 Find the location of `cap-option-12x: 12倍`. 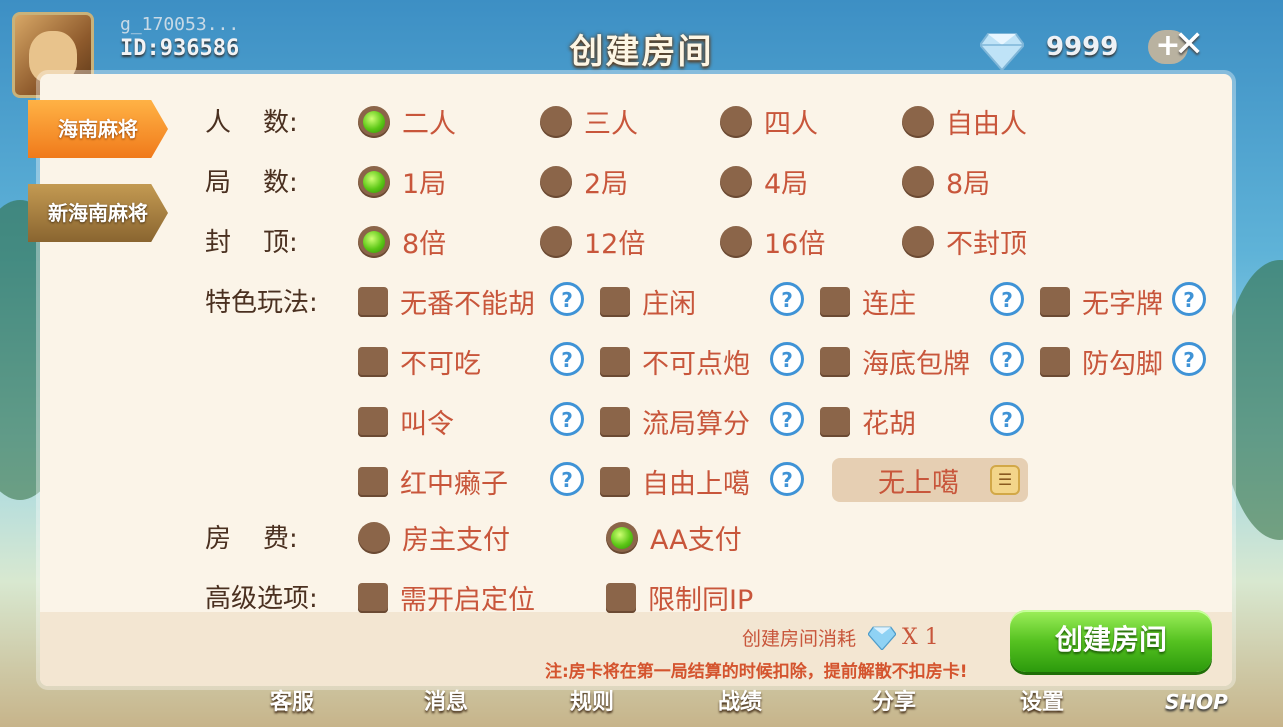

cap-option-12x: 12倍 is located at coordinates (592, 241).